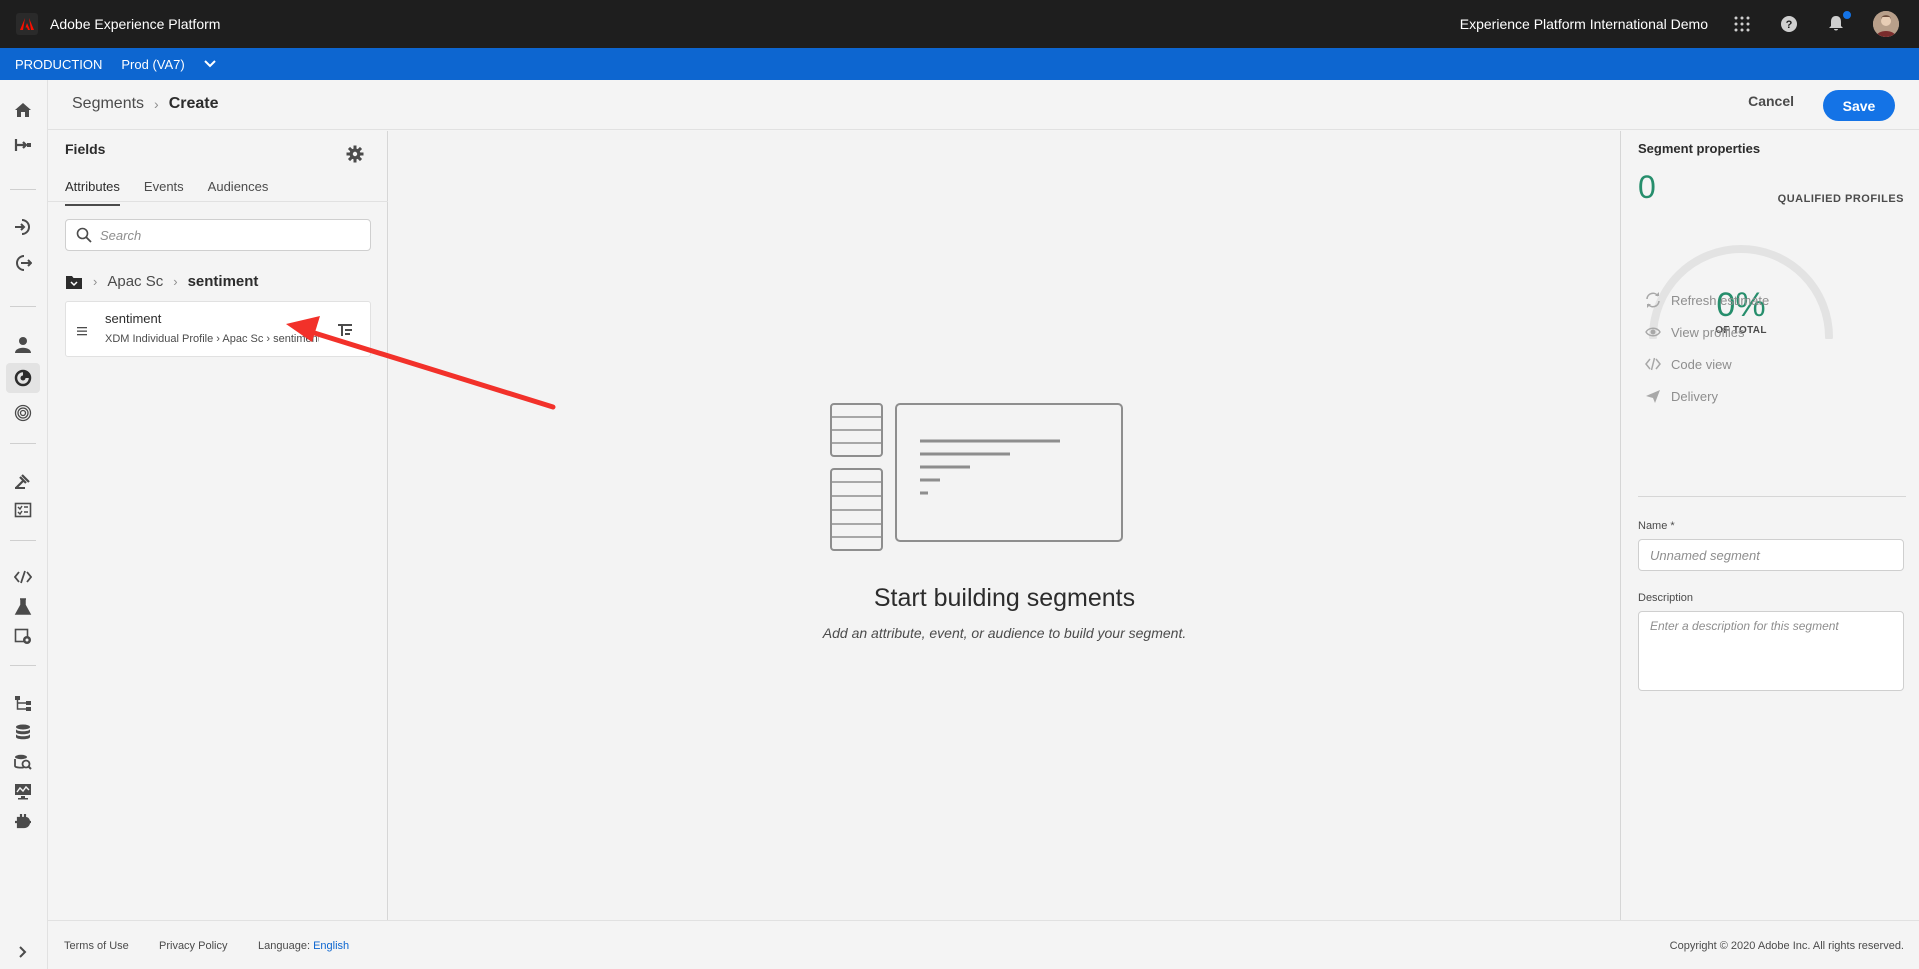 The image size is (1919, 969). Describe the element at coordinates (135, 24) in the screenshot. I see `app-name: Adobe Experience Platform` at that location.